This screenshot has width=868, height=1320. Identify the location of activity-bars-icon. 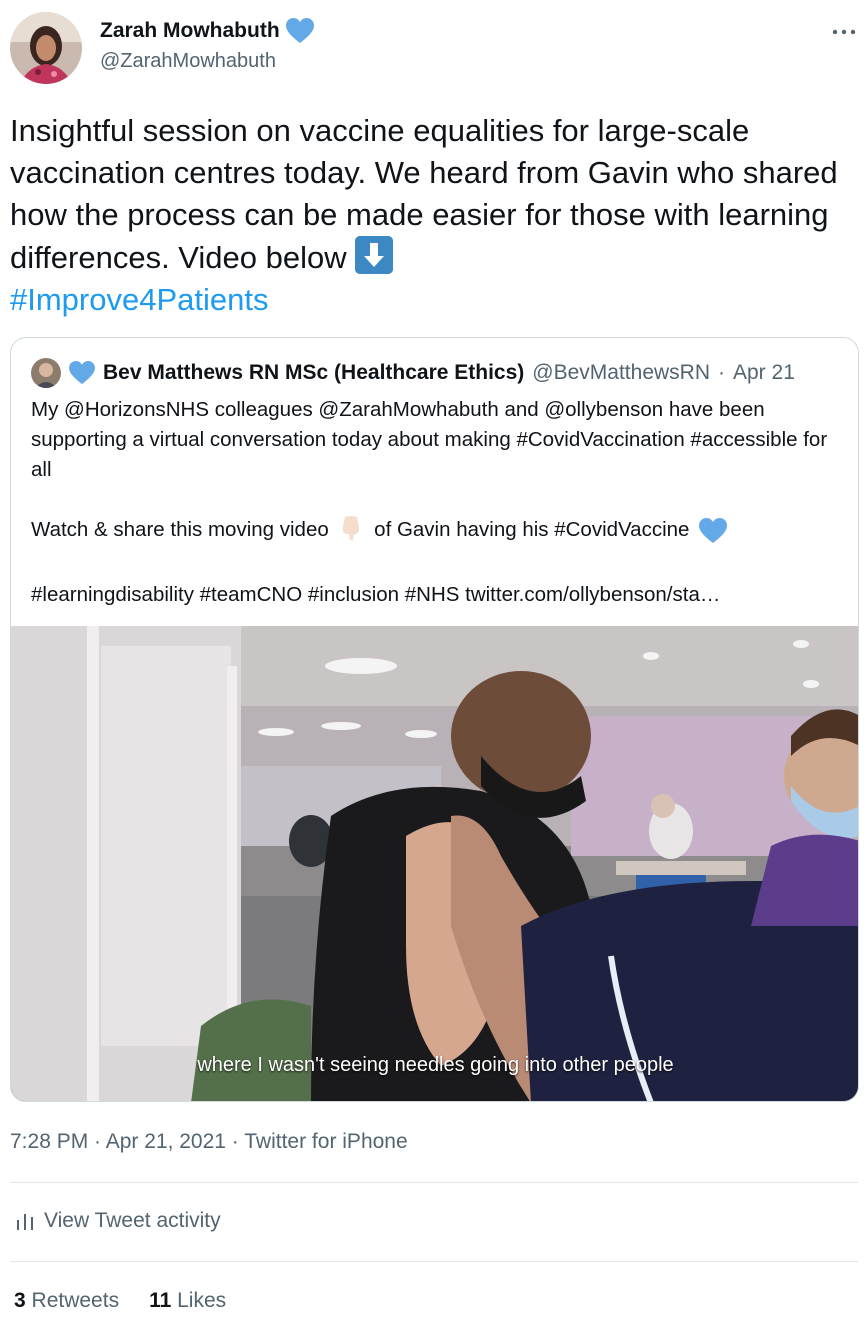
(25, 1222).